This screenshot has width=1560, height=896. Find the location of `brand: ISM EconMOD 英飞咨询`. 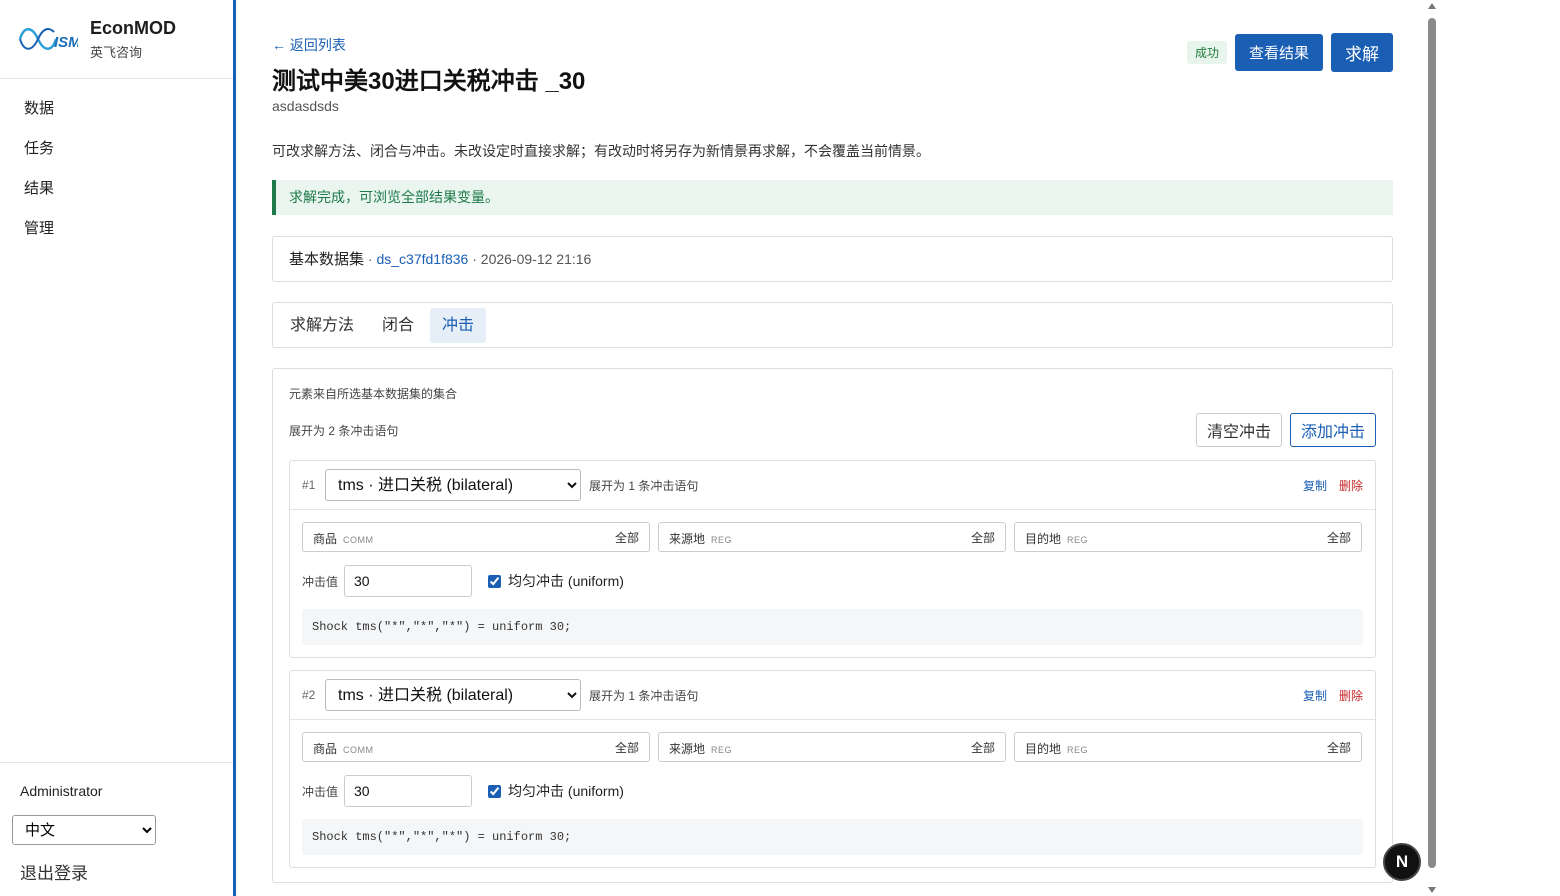

brand: ISM EconMOD 英飞咨询 is located at coordinates (116, 39).